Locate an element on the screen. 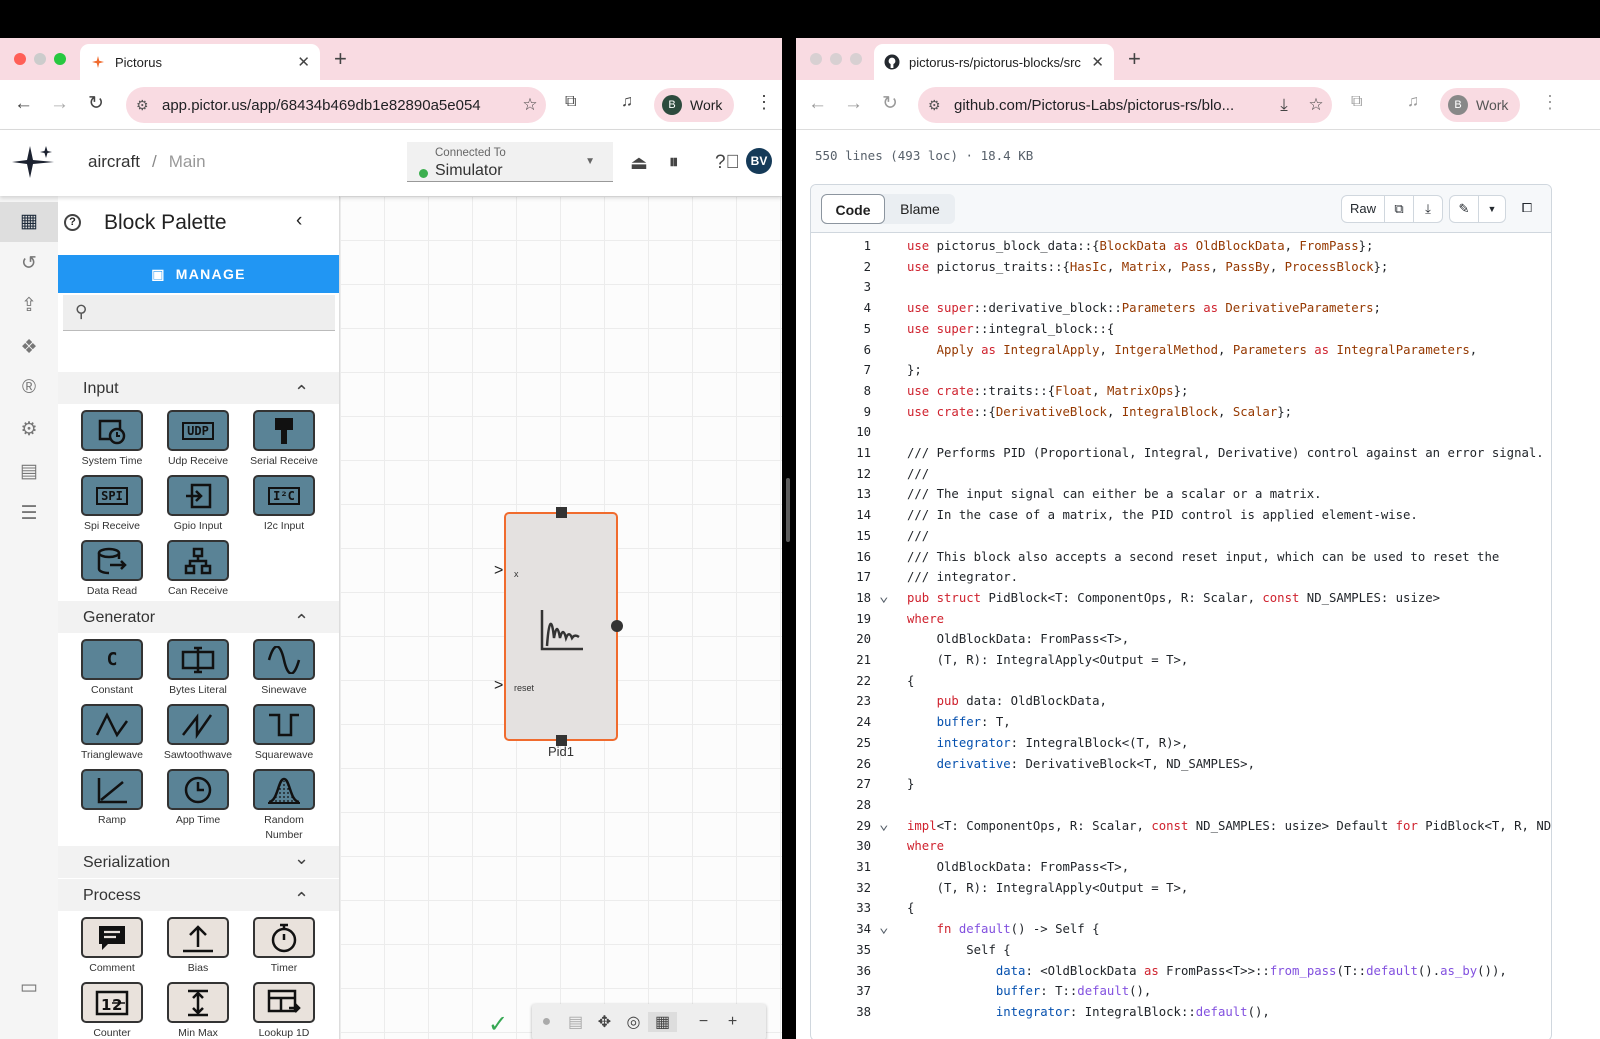 This screenshot has width=1600, height=1039. minimize-window-button is located at coordinates (836, 59).